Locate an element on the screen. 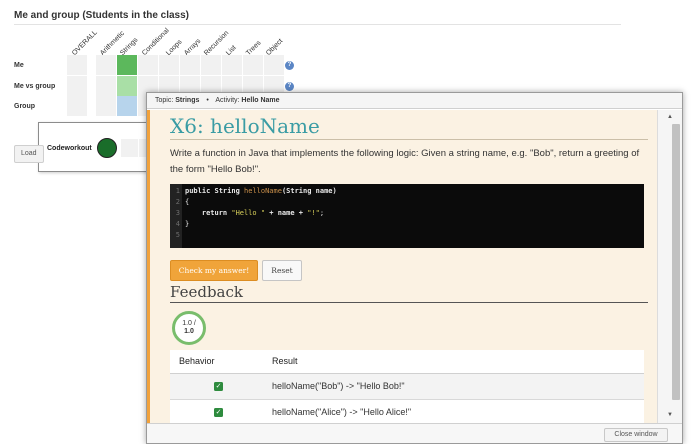  page-heading: Me and group (Students in the class) is located at coordinates (102, 15).